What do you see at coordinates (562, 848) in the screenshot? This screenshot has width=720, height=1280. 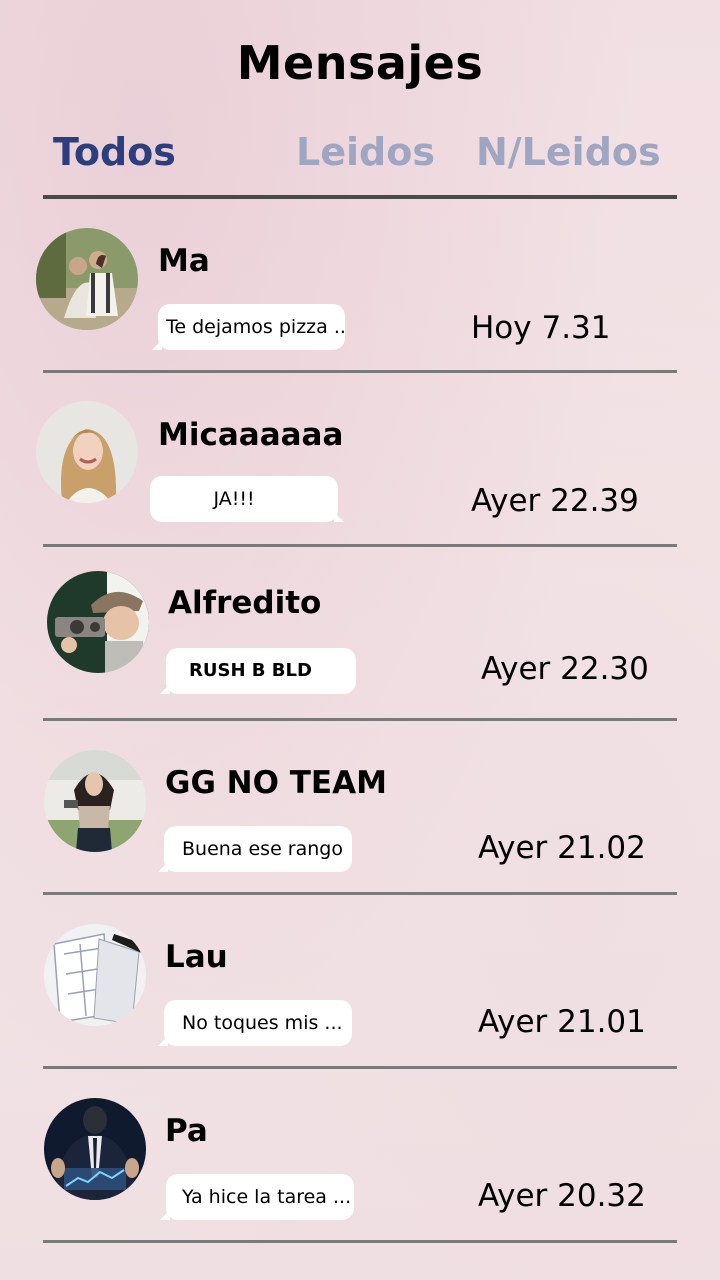 I see `message-time: Ayer 21.02` at bounding box center [562, 848].